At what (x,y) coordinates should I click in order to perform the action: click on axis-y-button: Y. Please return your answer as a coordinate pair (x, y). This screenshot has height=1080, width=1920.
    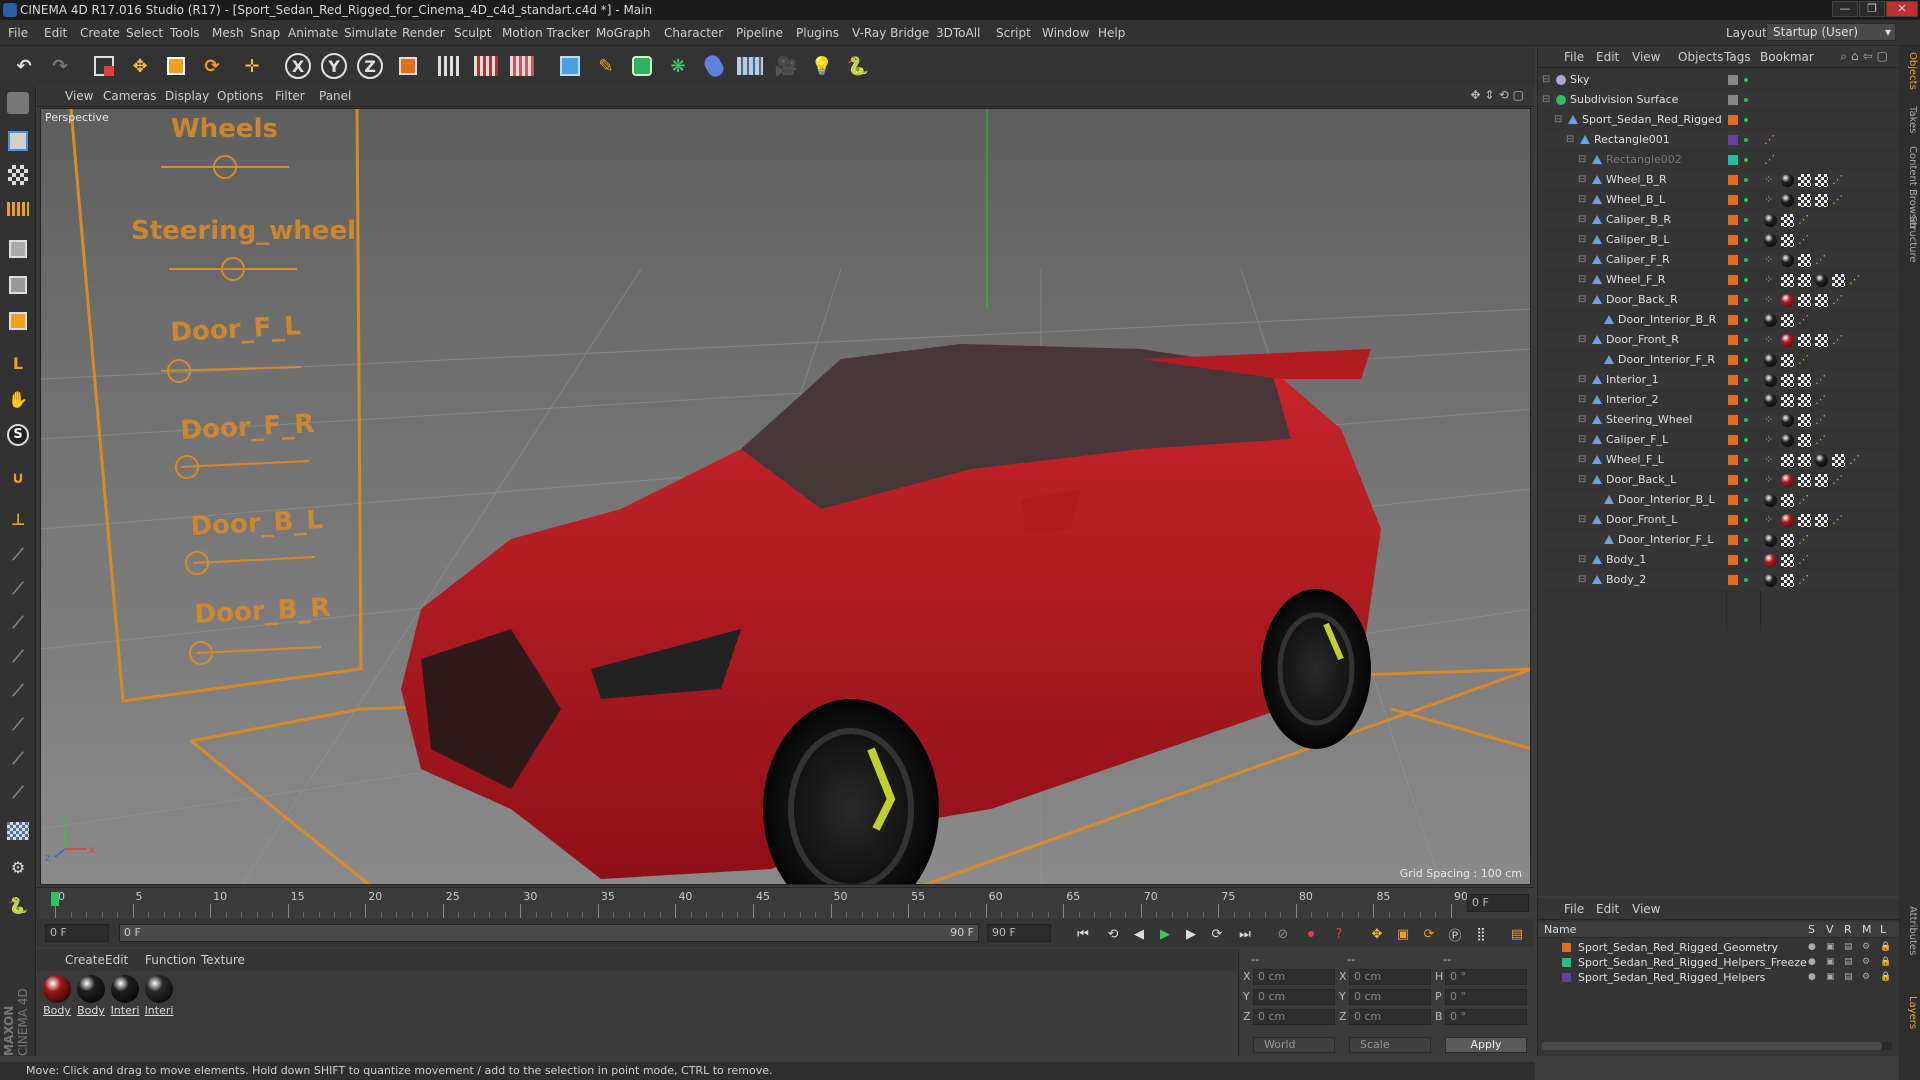
    Looking at the image, I should click on (334, 66).